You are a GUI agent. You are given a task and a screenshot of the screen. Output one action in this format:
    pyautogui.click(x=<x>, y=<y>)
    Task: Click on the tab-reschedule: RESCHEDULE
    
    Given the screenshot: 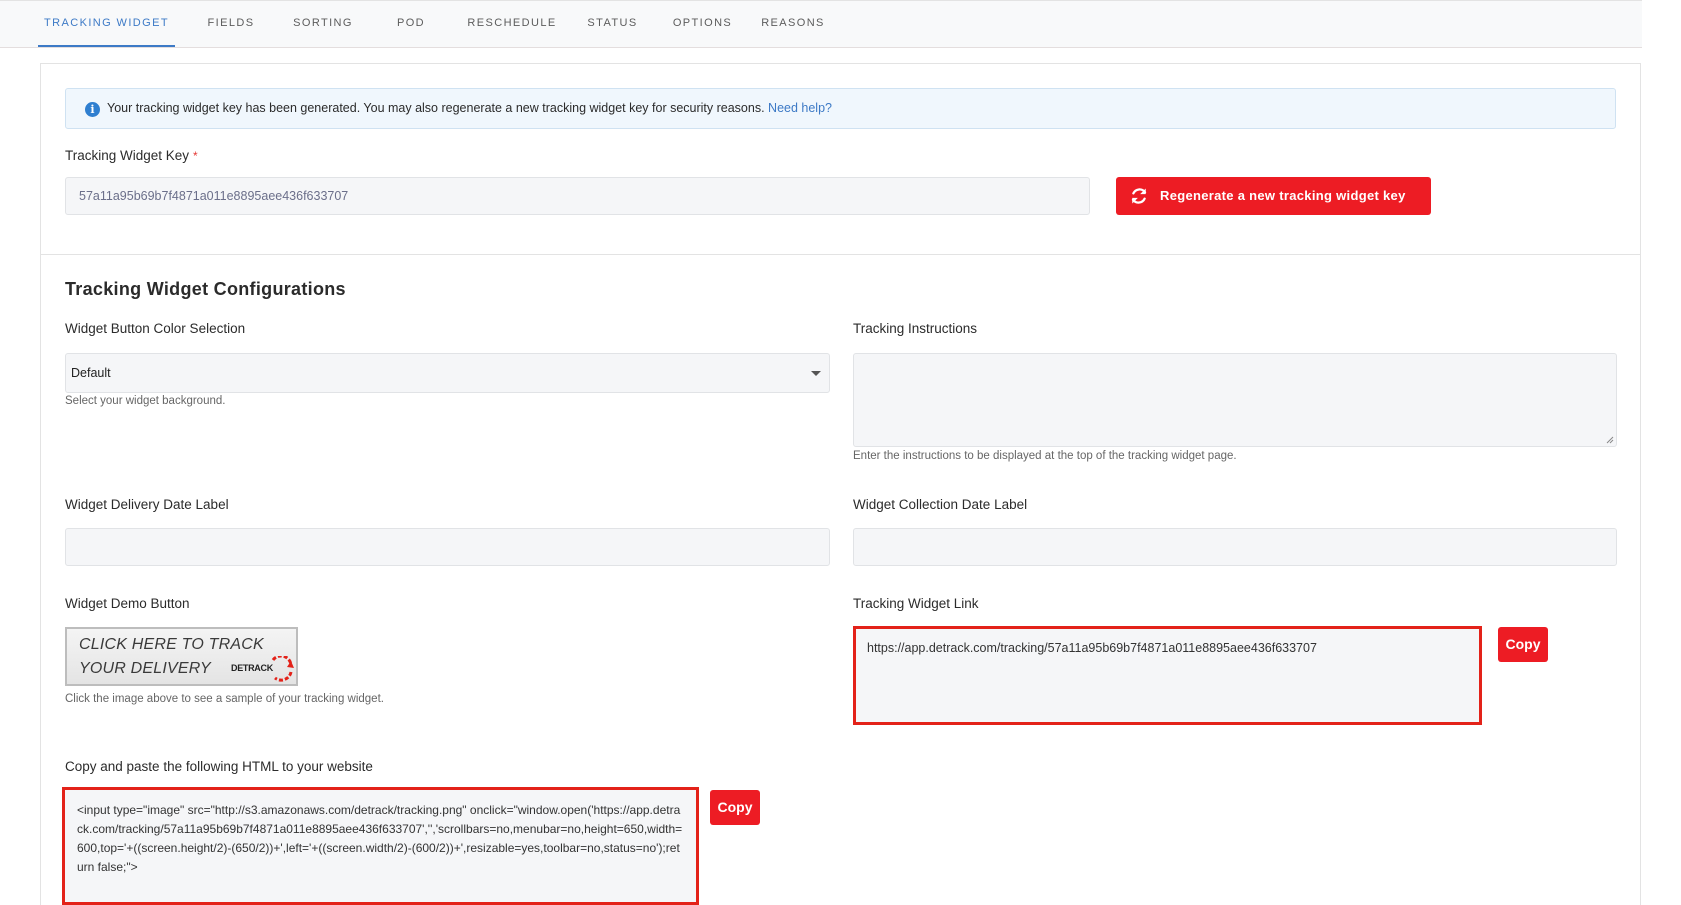 What is the action you would take?
    pyautogui.click(x=512, y=24)
    